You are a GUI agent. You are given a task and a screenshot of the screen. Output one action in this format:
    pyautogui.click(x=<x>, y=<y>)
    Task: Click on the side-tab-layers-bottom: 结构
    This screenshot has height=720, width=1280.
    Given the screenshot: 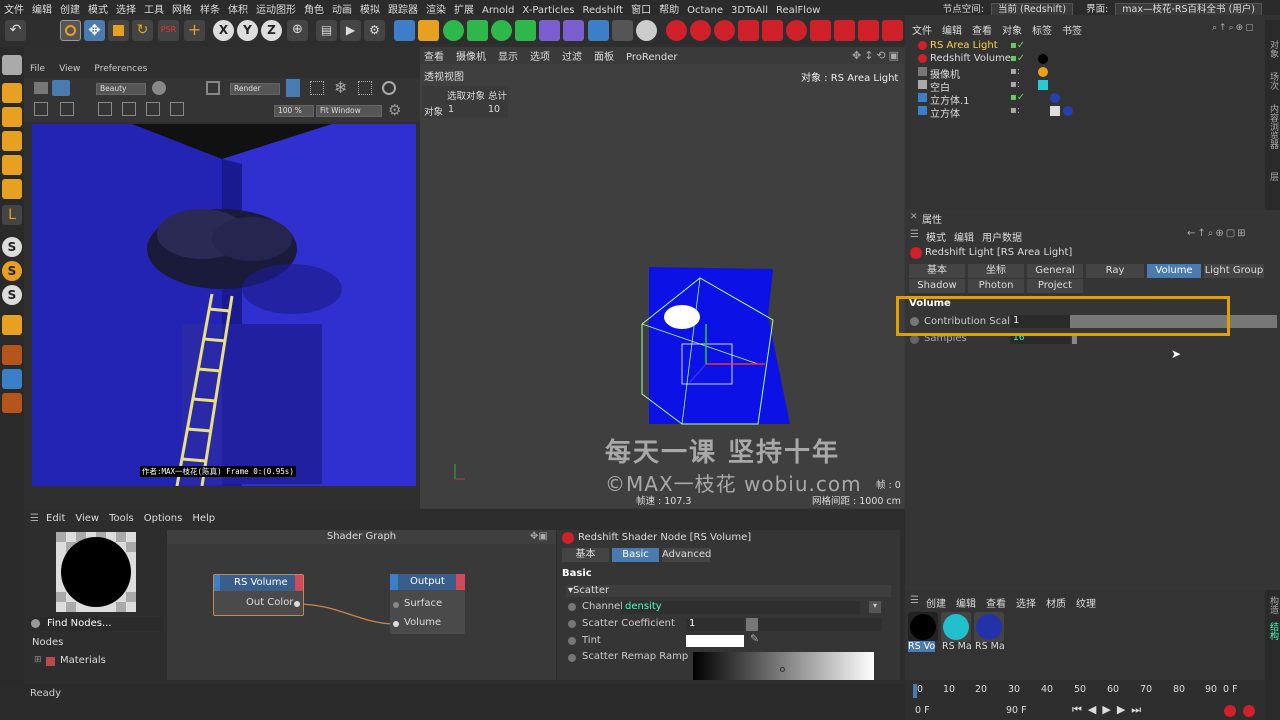 What is the action you would take?
    pyautogui.click(x=1273, y=631)
    